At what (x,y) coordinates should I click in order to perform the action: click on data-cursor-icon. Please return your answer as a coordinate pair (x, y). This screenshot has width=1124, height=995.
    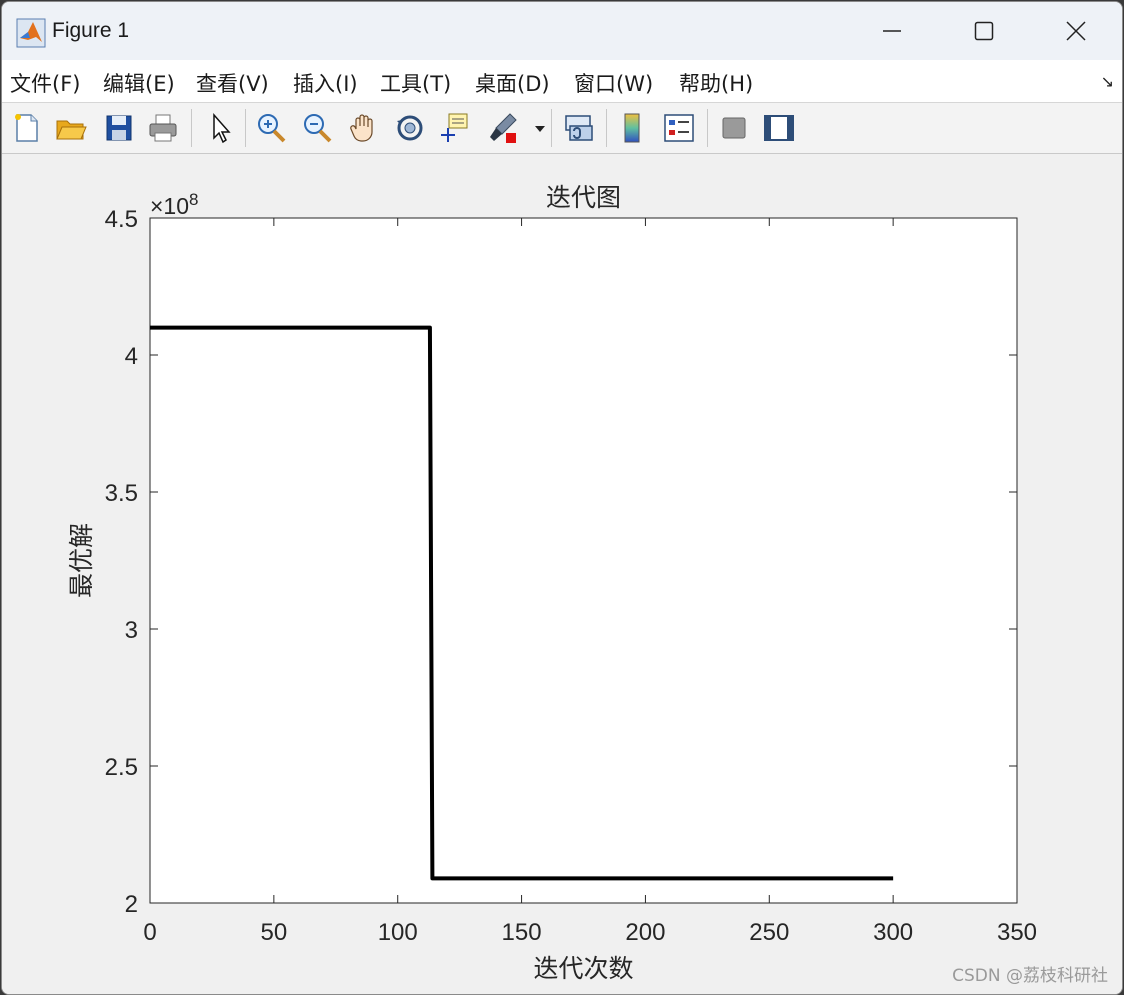
    Looking at the image, I should click on (456, 128).